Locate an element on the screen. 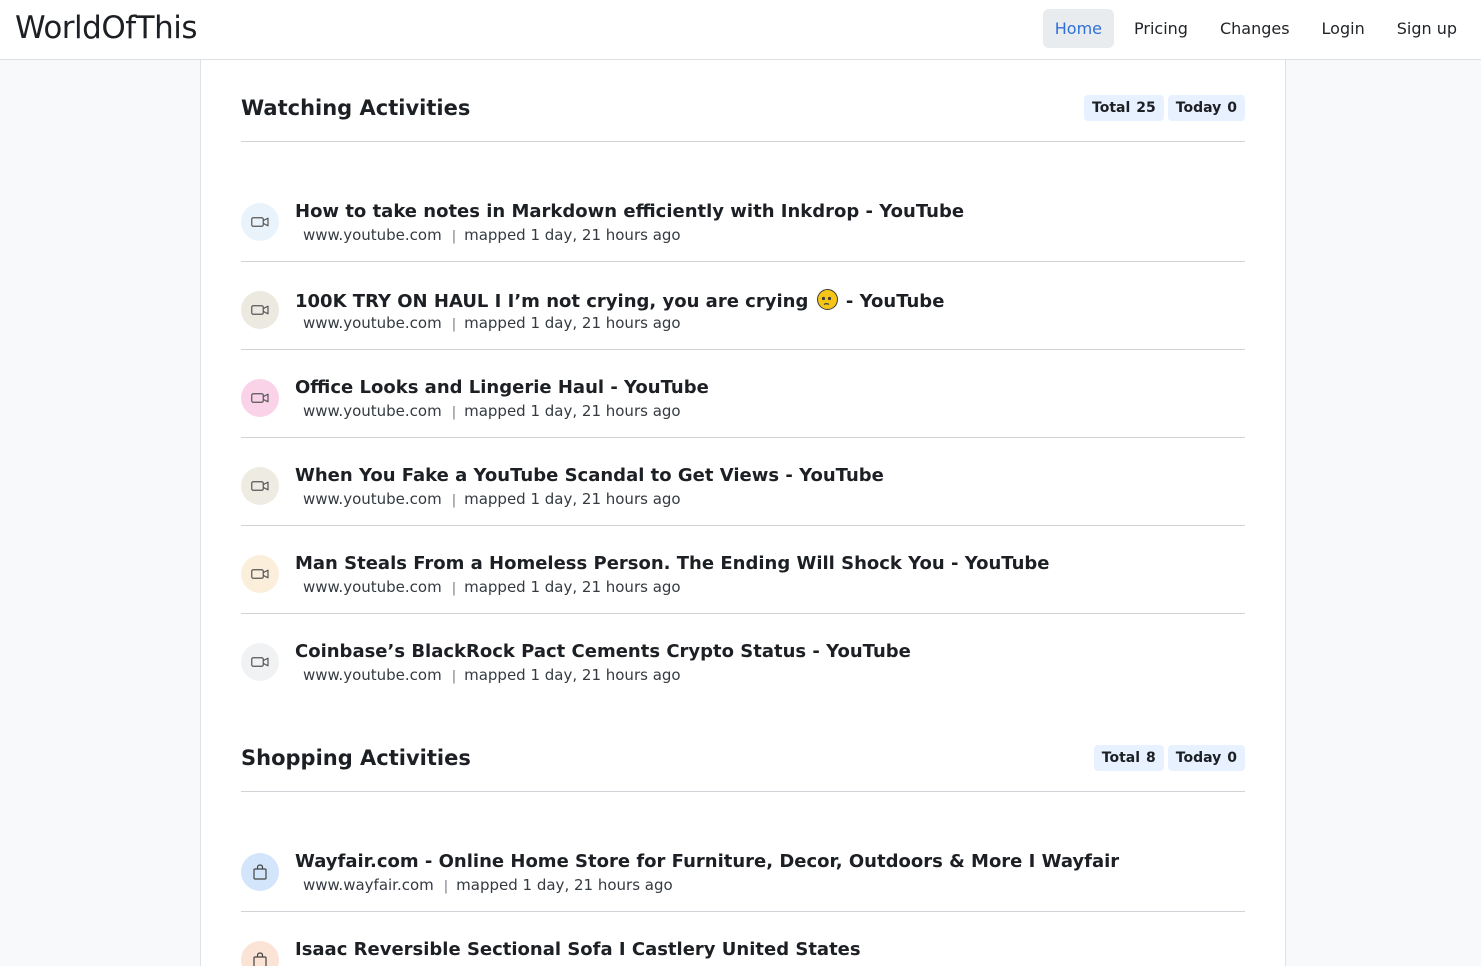 The height and width of the screenshot is (966, 1481). watching-title: Watching Activities is located at coordinates (356, 108).